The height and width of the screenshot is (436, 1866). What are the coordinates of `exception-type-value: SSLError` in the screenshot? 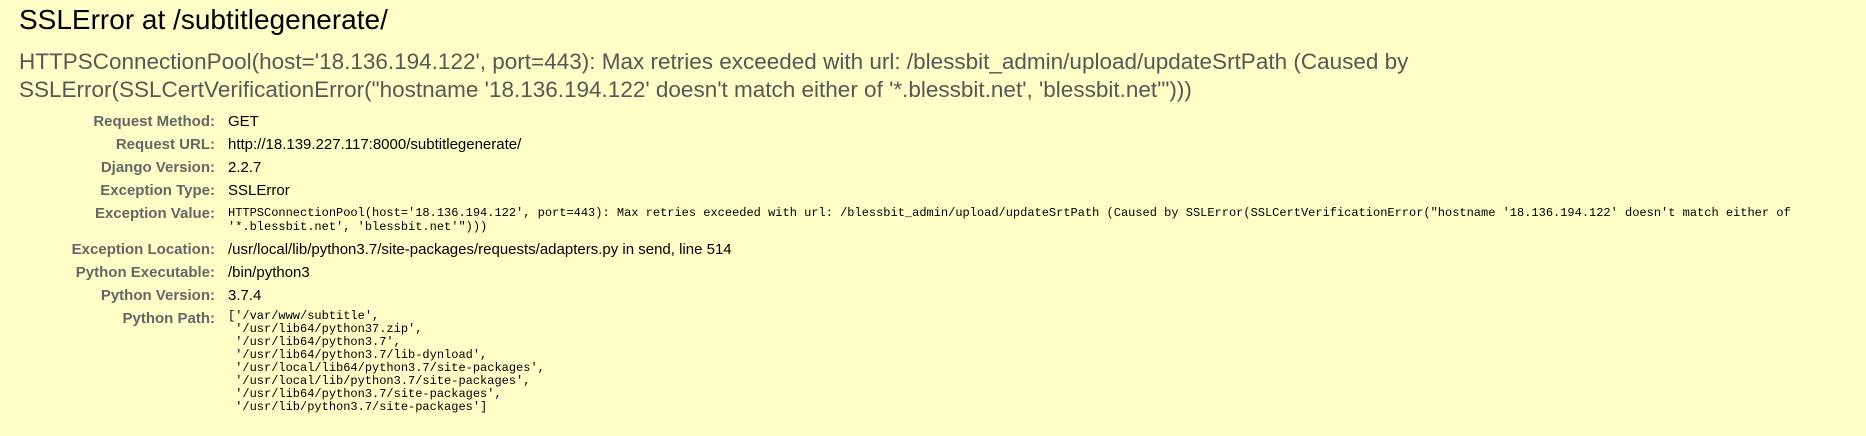 It's located at (259, 190).